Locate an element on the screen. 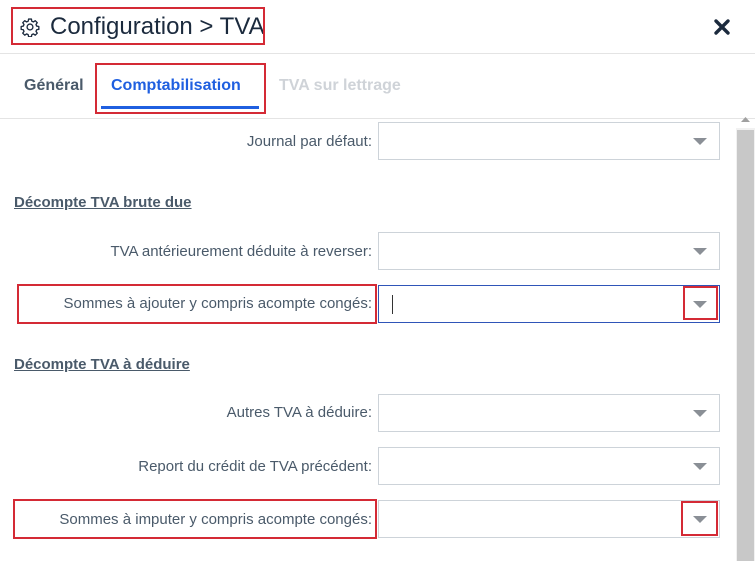 The image size is (755, 561). close-icon is located at coordinates (722, 27).